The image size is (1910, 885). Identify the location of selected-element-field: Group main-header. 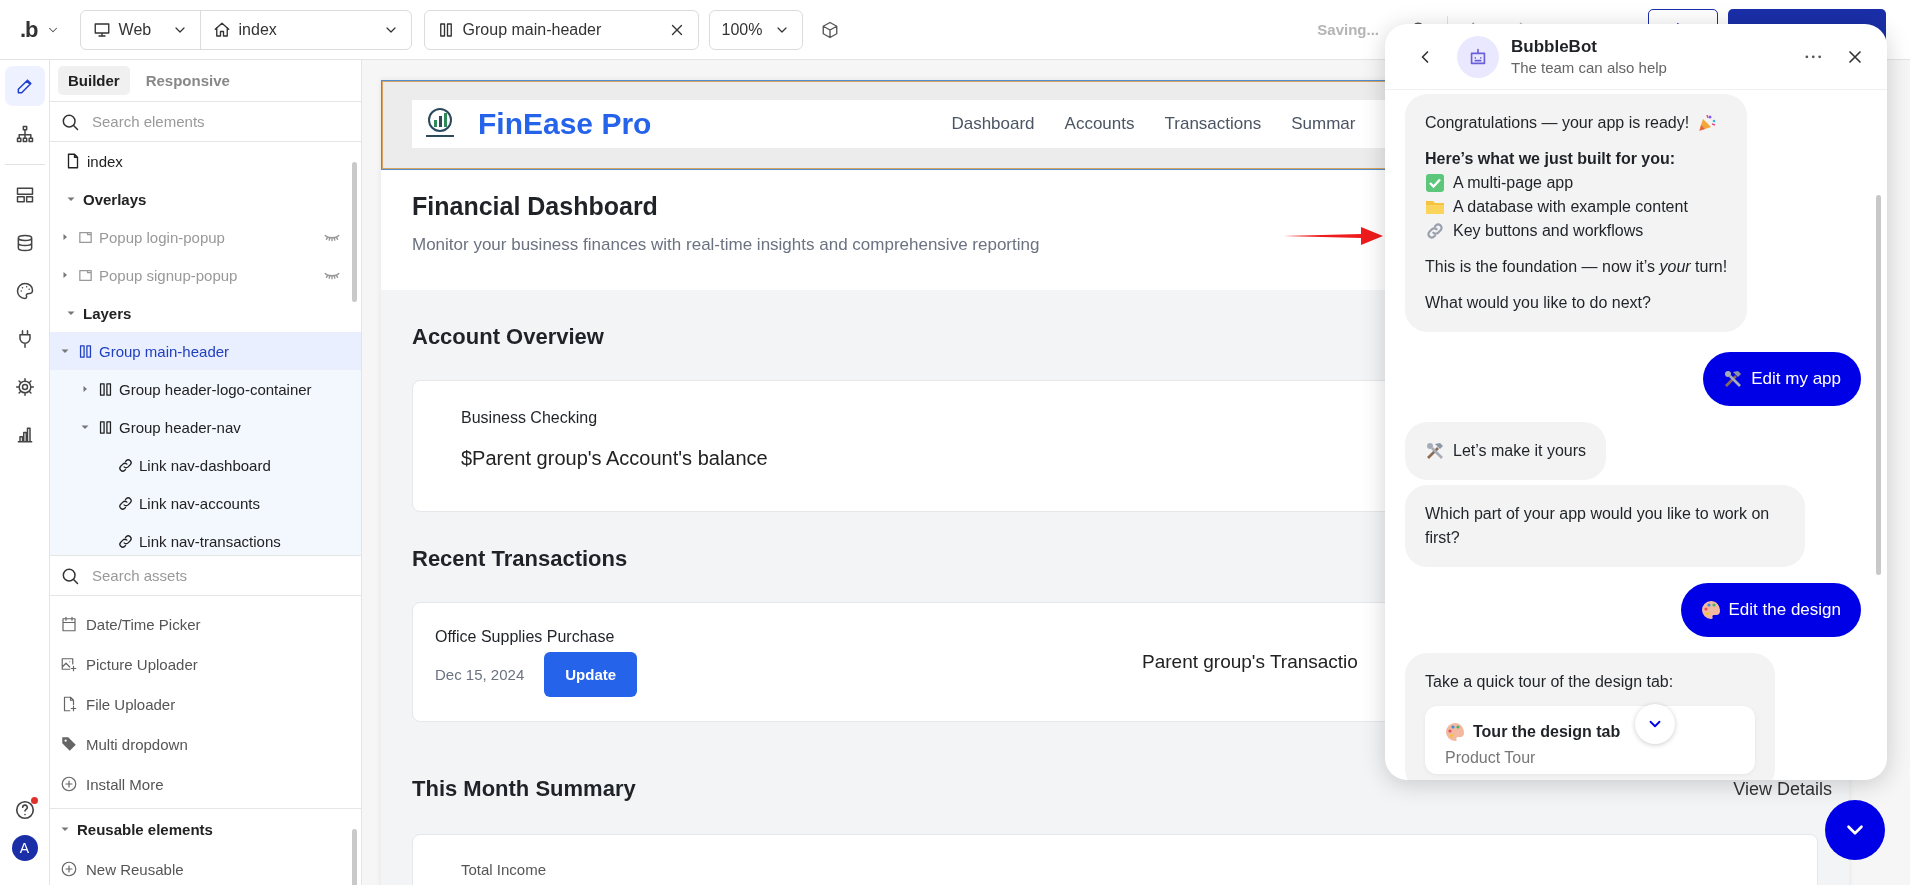
(561, 29).